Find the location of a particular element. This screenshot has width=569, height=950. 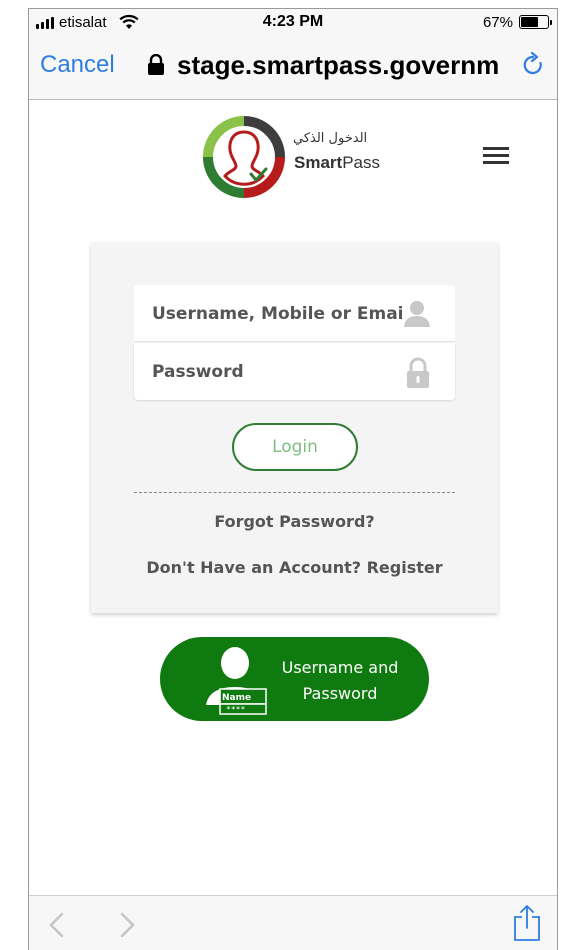

battery-icon is located at coordinates (535, 22).